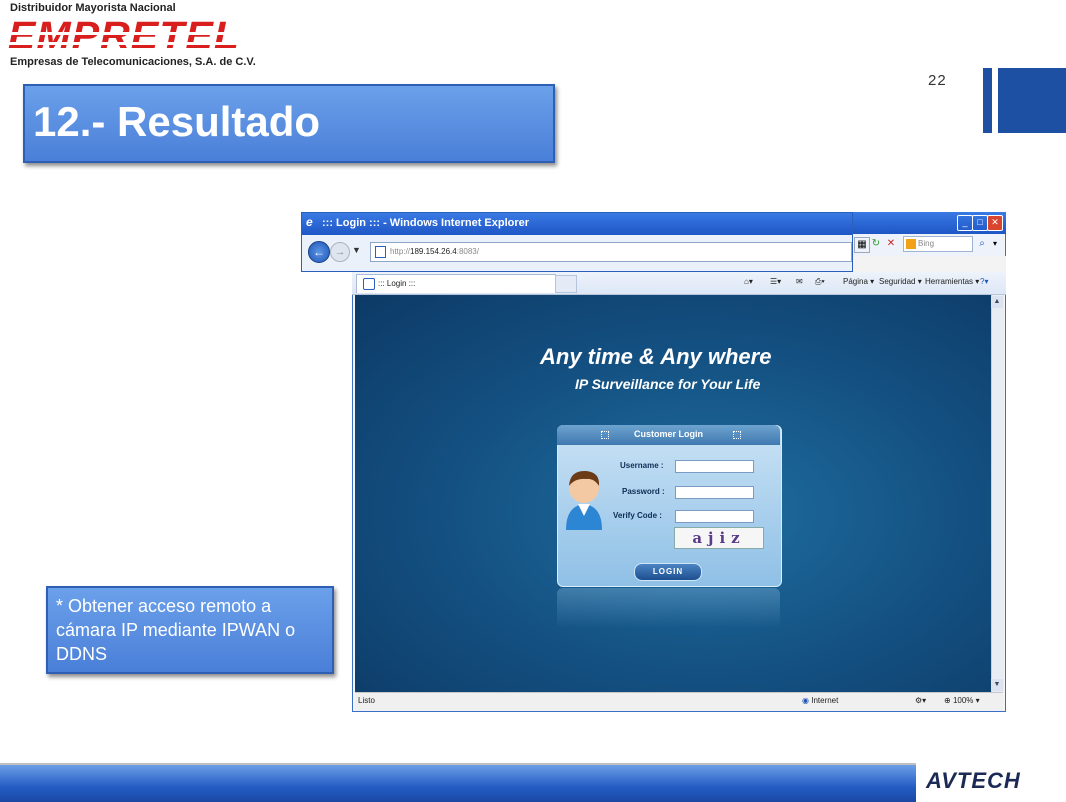 The height and width of the screenshot is (802, 1066). I want to click on verify-code-label: Verify Code :, so click(637, 515).